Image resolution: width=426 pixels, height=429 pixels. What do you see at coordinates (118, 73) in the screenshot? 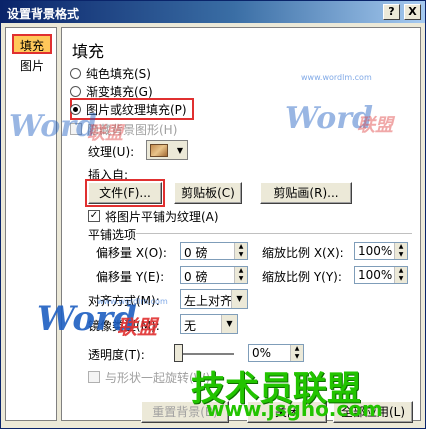
I see `radio-label: 纯色填充(S)` at bounding box center [118, 73].